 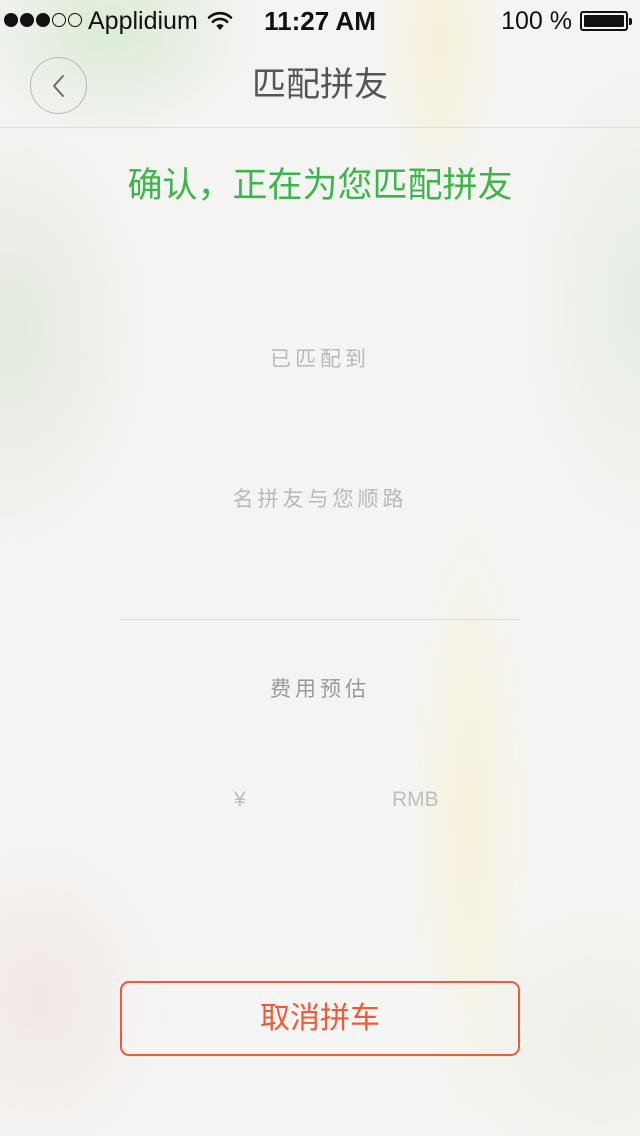 What do you see at coordinates (630, 21) in the screenshot?
I see `battery-nub` at bounding box center [630, 21].